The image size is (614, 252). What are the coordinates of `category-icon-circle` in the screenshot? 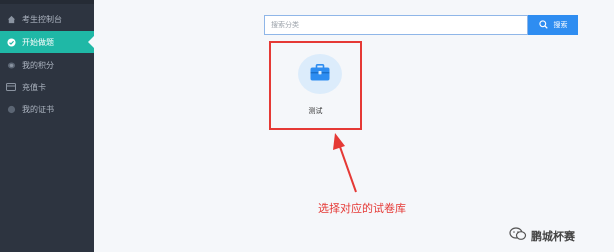 It's located at (320, 74).